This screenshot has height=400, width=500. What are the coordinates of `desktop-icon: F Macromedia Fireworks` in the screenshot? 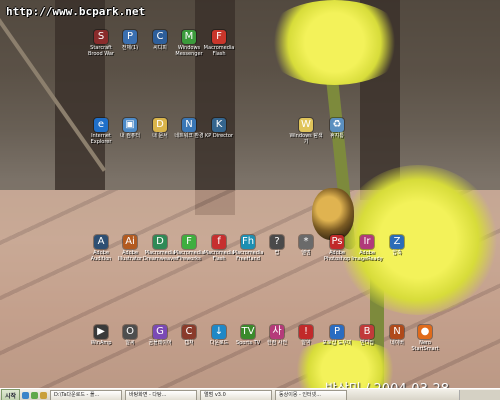 It's located at (189, 248).